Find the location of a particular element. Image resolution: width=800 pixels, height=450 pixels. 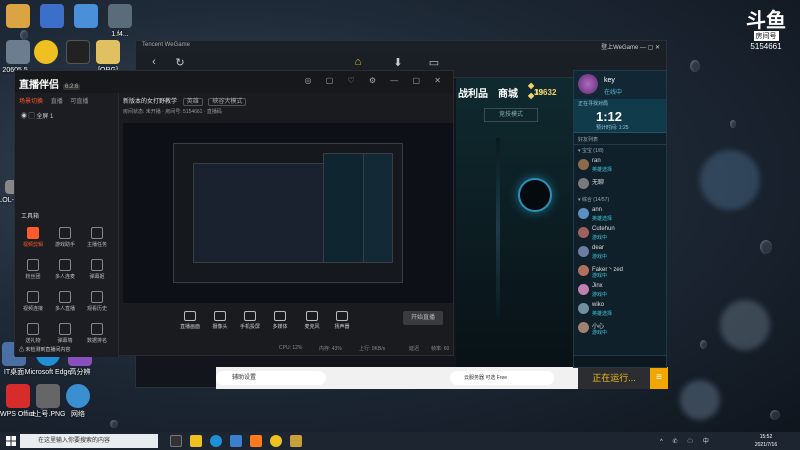

friend-row: wiko 英雄选择 is located at coordinates (620, 309).